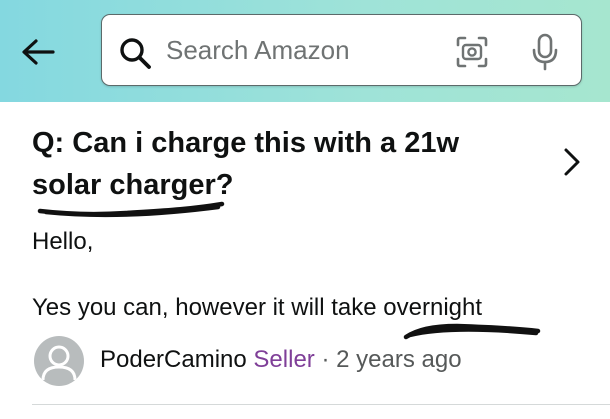 The width and height of the screenshot is (610, 419). I want to click on timestamp: 2 years ago, so click(399, 359).